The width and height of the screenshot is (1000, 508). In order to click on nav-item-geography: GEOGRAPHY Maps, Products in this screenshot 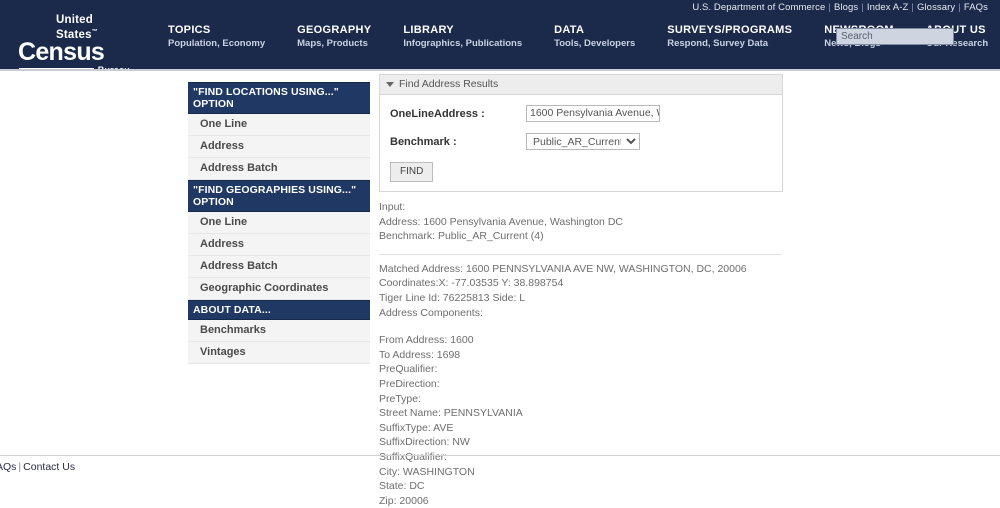, I will do `click(334, 37)`.